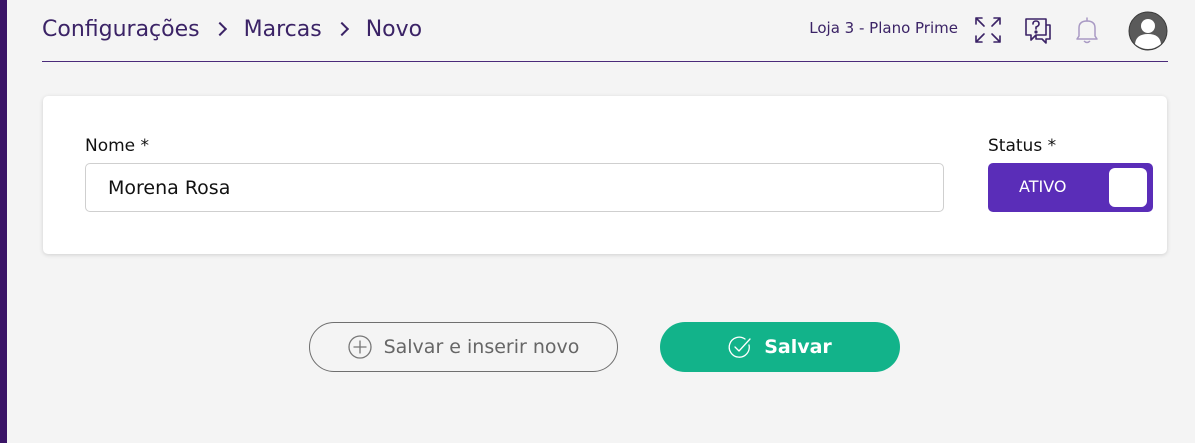  I want to click on toggle-knob, so click(1128, 187).